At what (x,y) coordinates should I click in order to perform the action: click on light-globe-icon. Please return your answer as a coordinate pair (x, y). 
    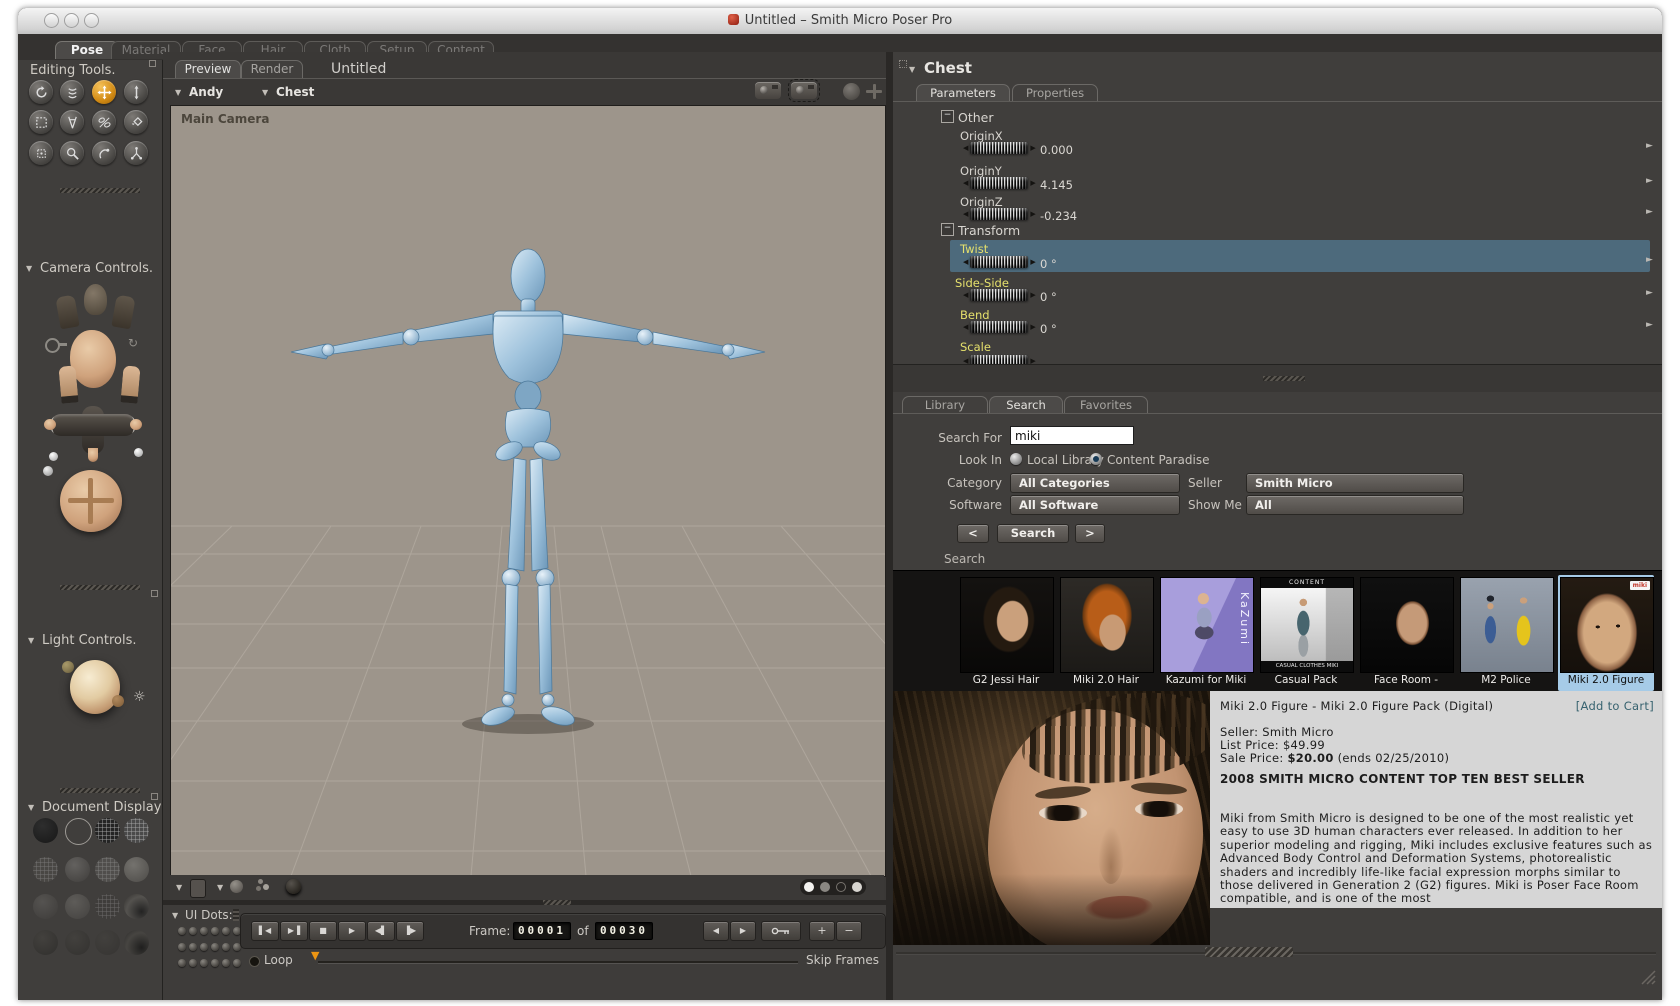
    Looking at the image, I should click on (95, 687).